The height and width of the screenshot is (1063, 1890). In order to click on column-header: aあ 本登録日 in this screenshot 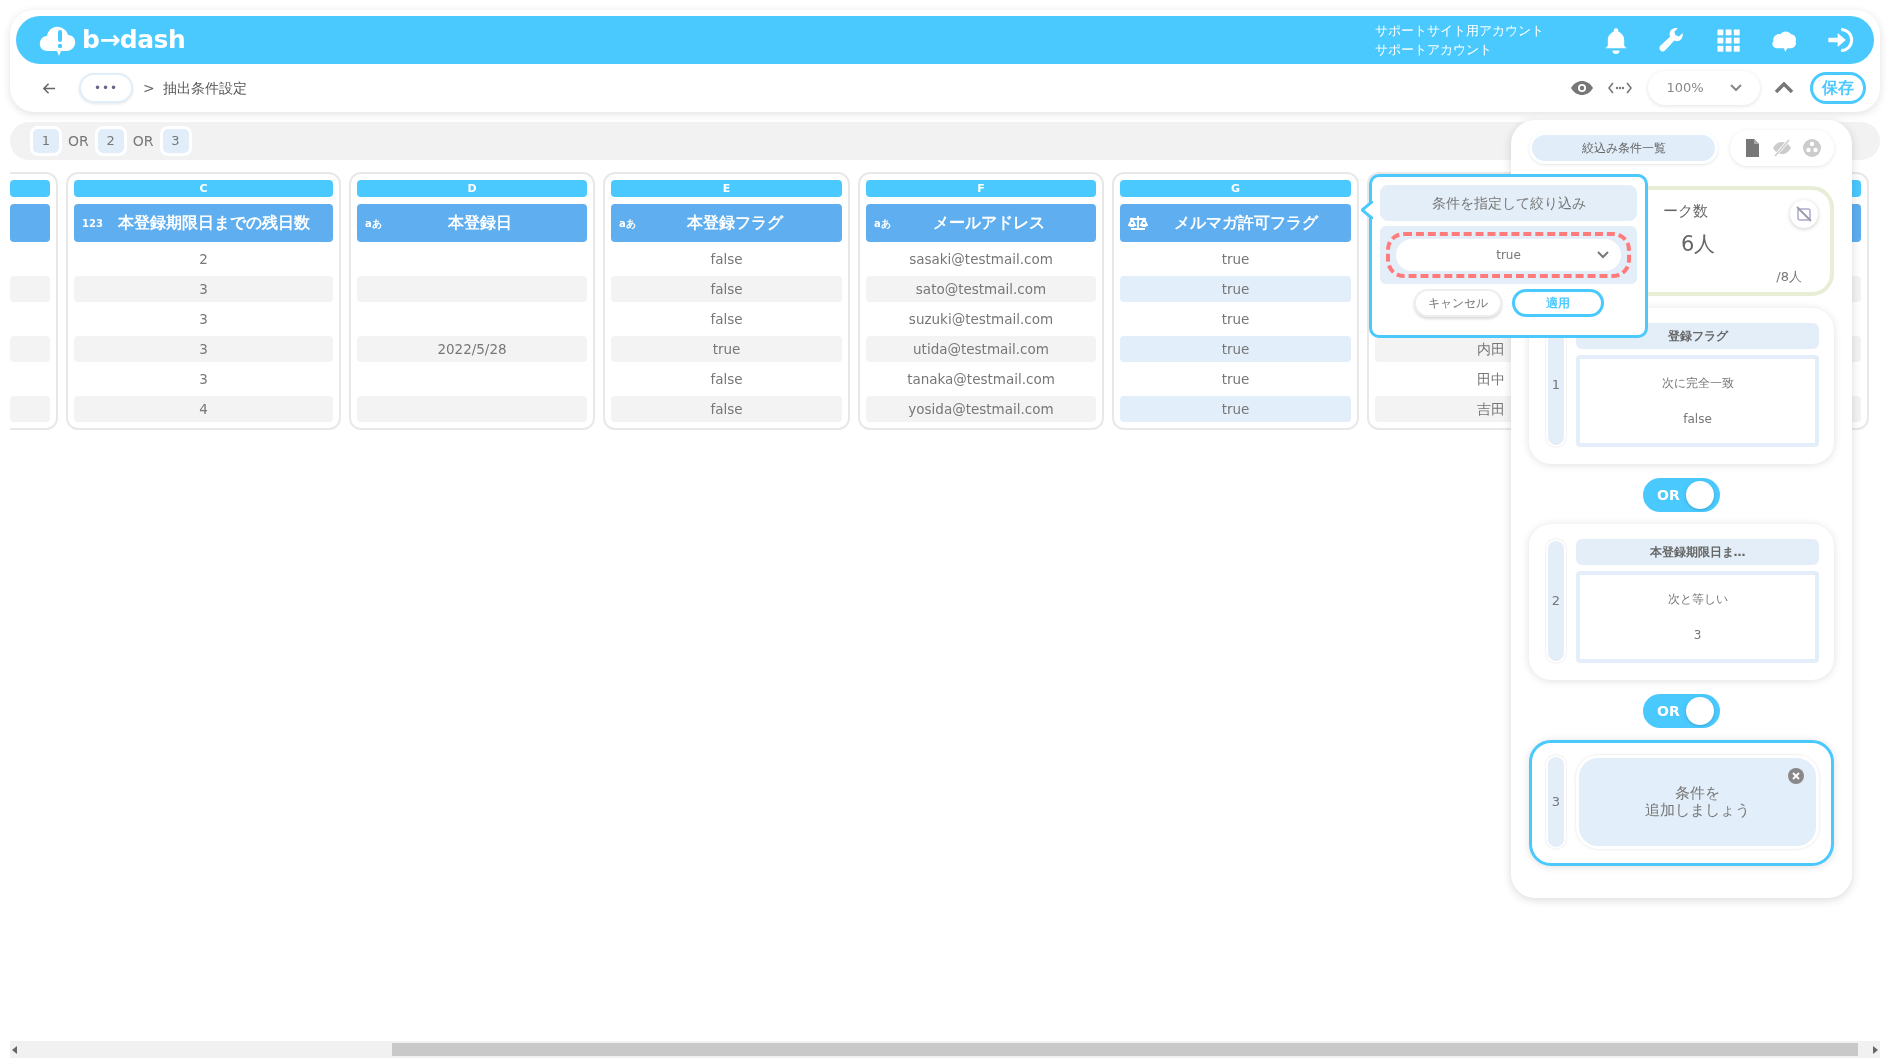, I will do `click(472, 223)`.